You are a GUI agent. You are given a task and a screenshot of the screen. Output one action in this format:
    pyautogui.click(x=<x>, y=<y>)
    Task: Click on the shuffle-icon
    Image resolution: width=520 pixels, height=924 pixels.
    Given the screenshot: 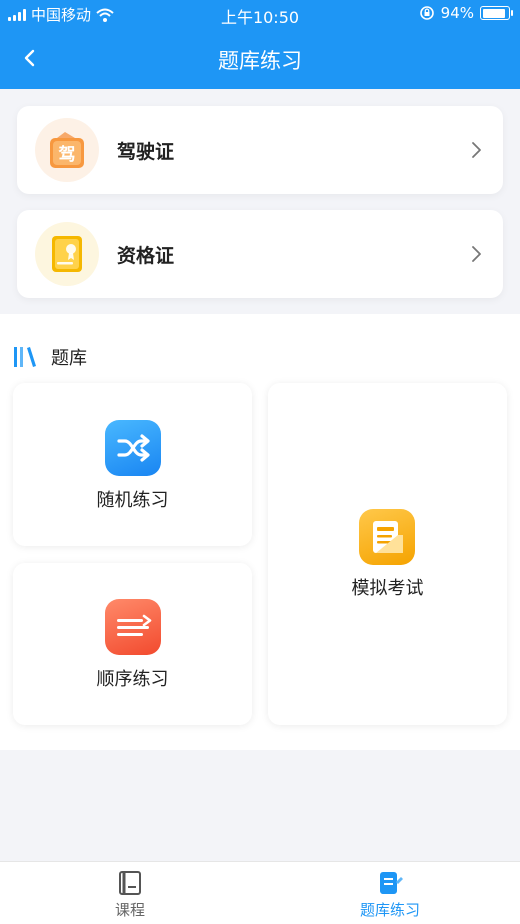 What is the action you would take?
    pyautogui.click(x=133, y=448)
    